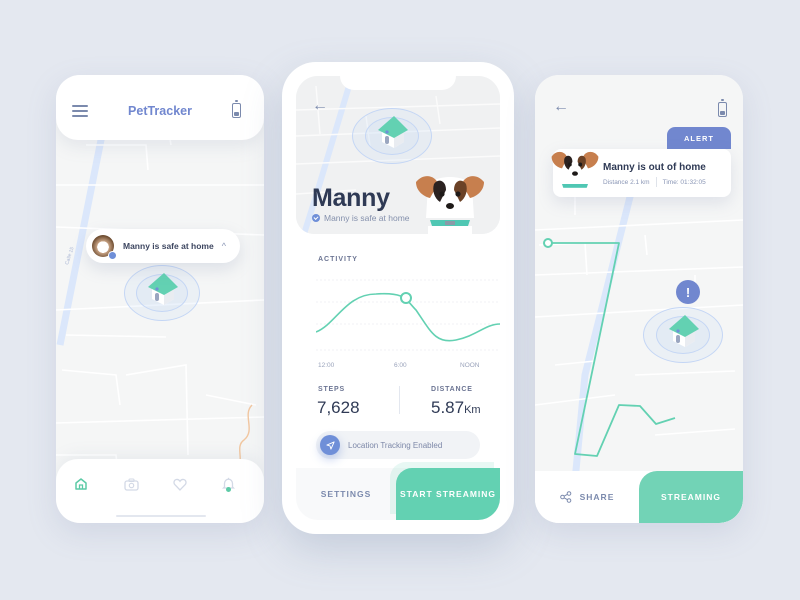 The height and width of the screenshot is (600, 800). I want to click on steps-value: 7,628, so click(338, 407).